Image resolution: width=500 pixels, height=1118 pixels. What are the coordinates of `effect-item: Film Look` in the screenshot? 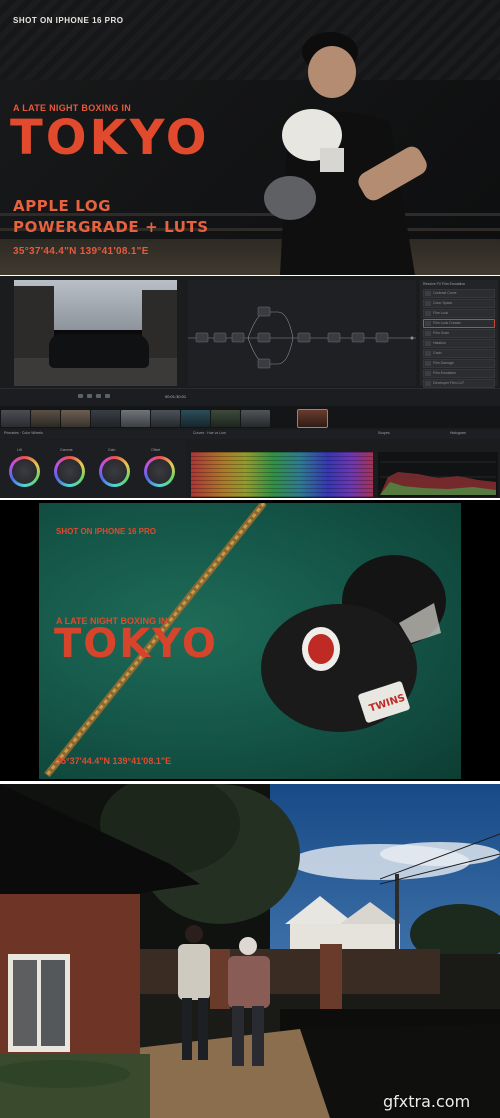 It's located at (459, 313).